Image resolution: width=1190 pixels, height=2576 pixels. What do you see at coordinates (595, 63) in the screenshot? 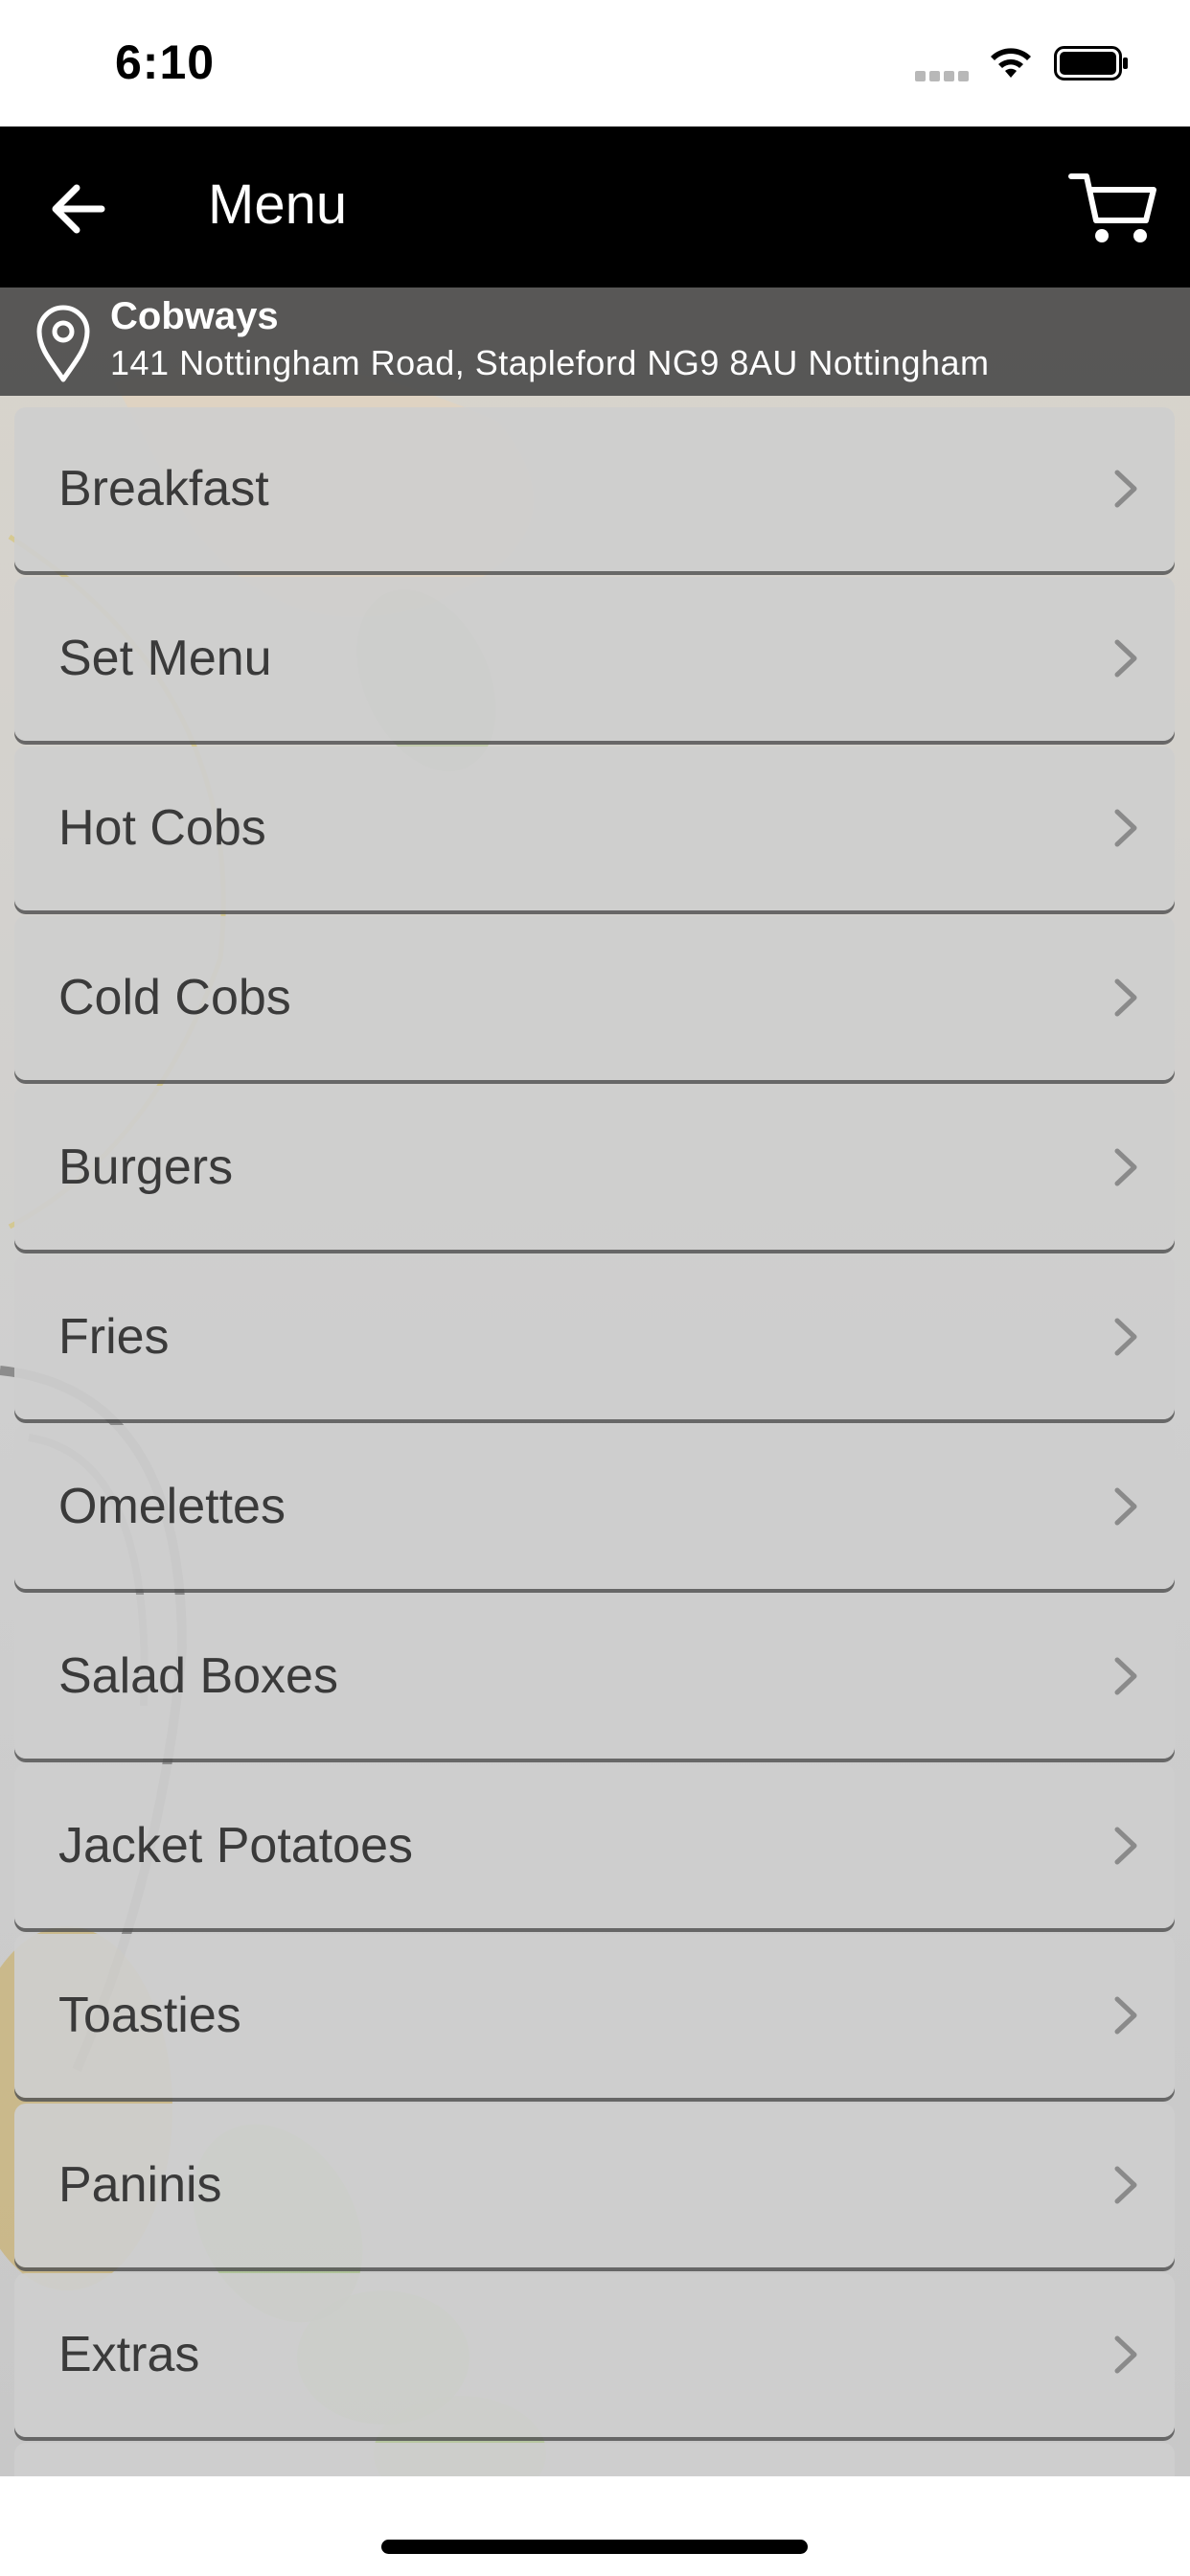
I see `status-bar: 6:10` at bounding box center [595, 63].